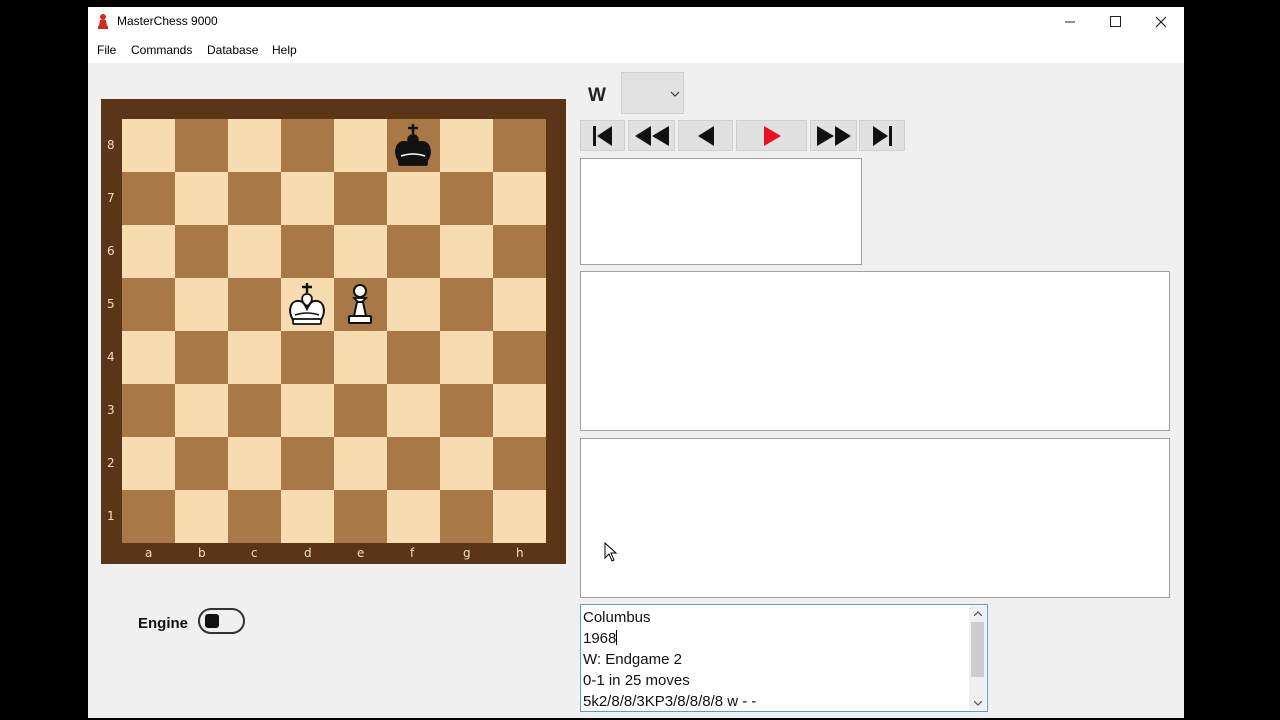 Image resolution: width=1280 pixels, height=720 pixels. What do you see at coordinates (254, 304) in the screenshot?
I see `square-c5` at bounding box center [254, 304].